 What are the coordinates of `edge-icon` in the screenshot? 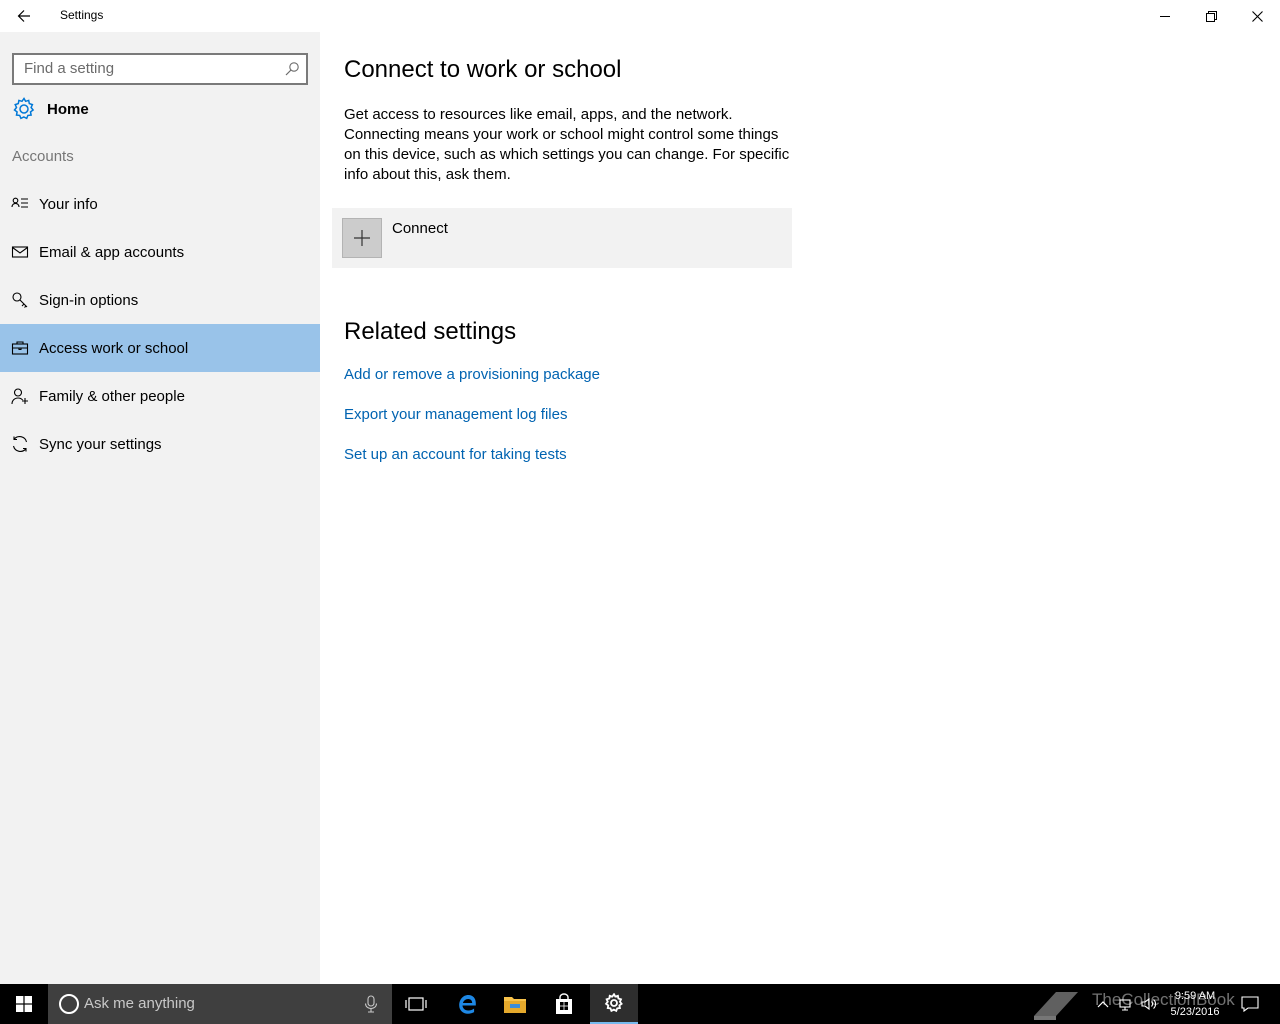 It's located at (467, 1004).